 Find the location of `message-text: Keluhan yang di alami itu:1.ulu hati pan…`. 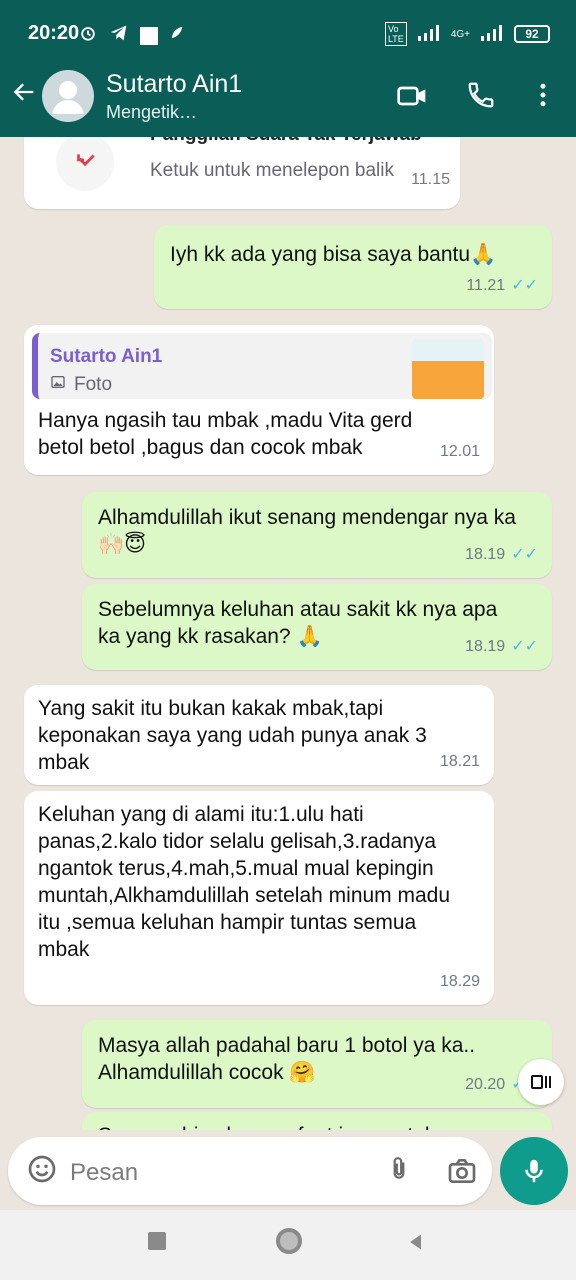

message-text: Keluhan yang di alami itu:1.ulu hati pan… is located at coordinates (244, 882).